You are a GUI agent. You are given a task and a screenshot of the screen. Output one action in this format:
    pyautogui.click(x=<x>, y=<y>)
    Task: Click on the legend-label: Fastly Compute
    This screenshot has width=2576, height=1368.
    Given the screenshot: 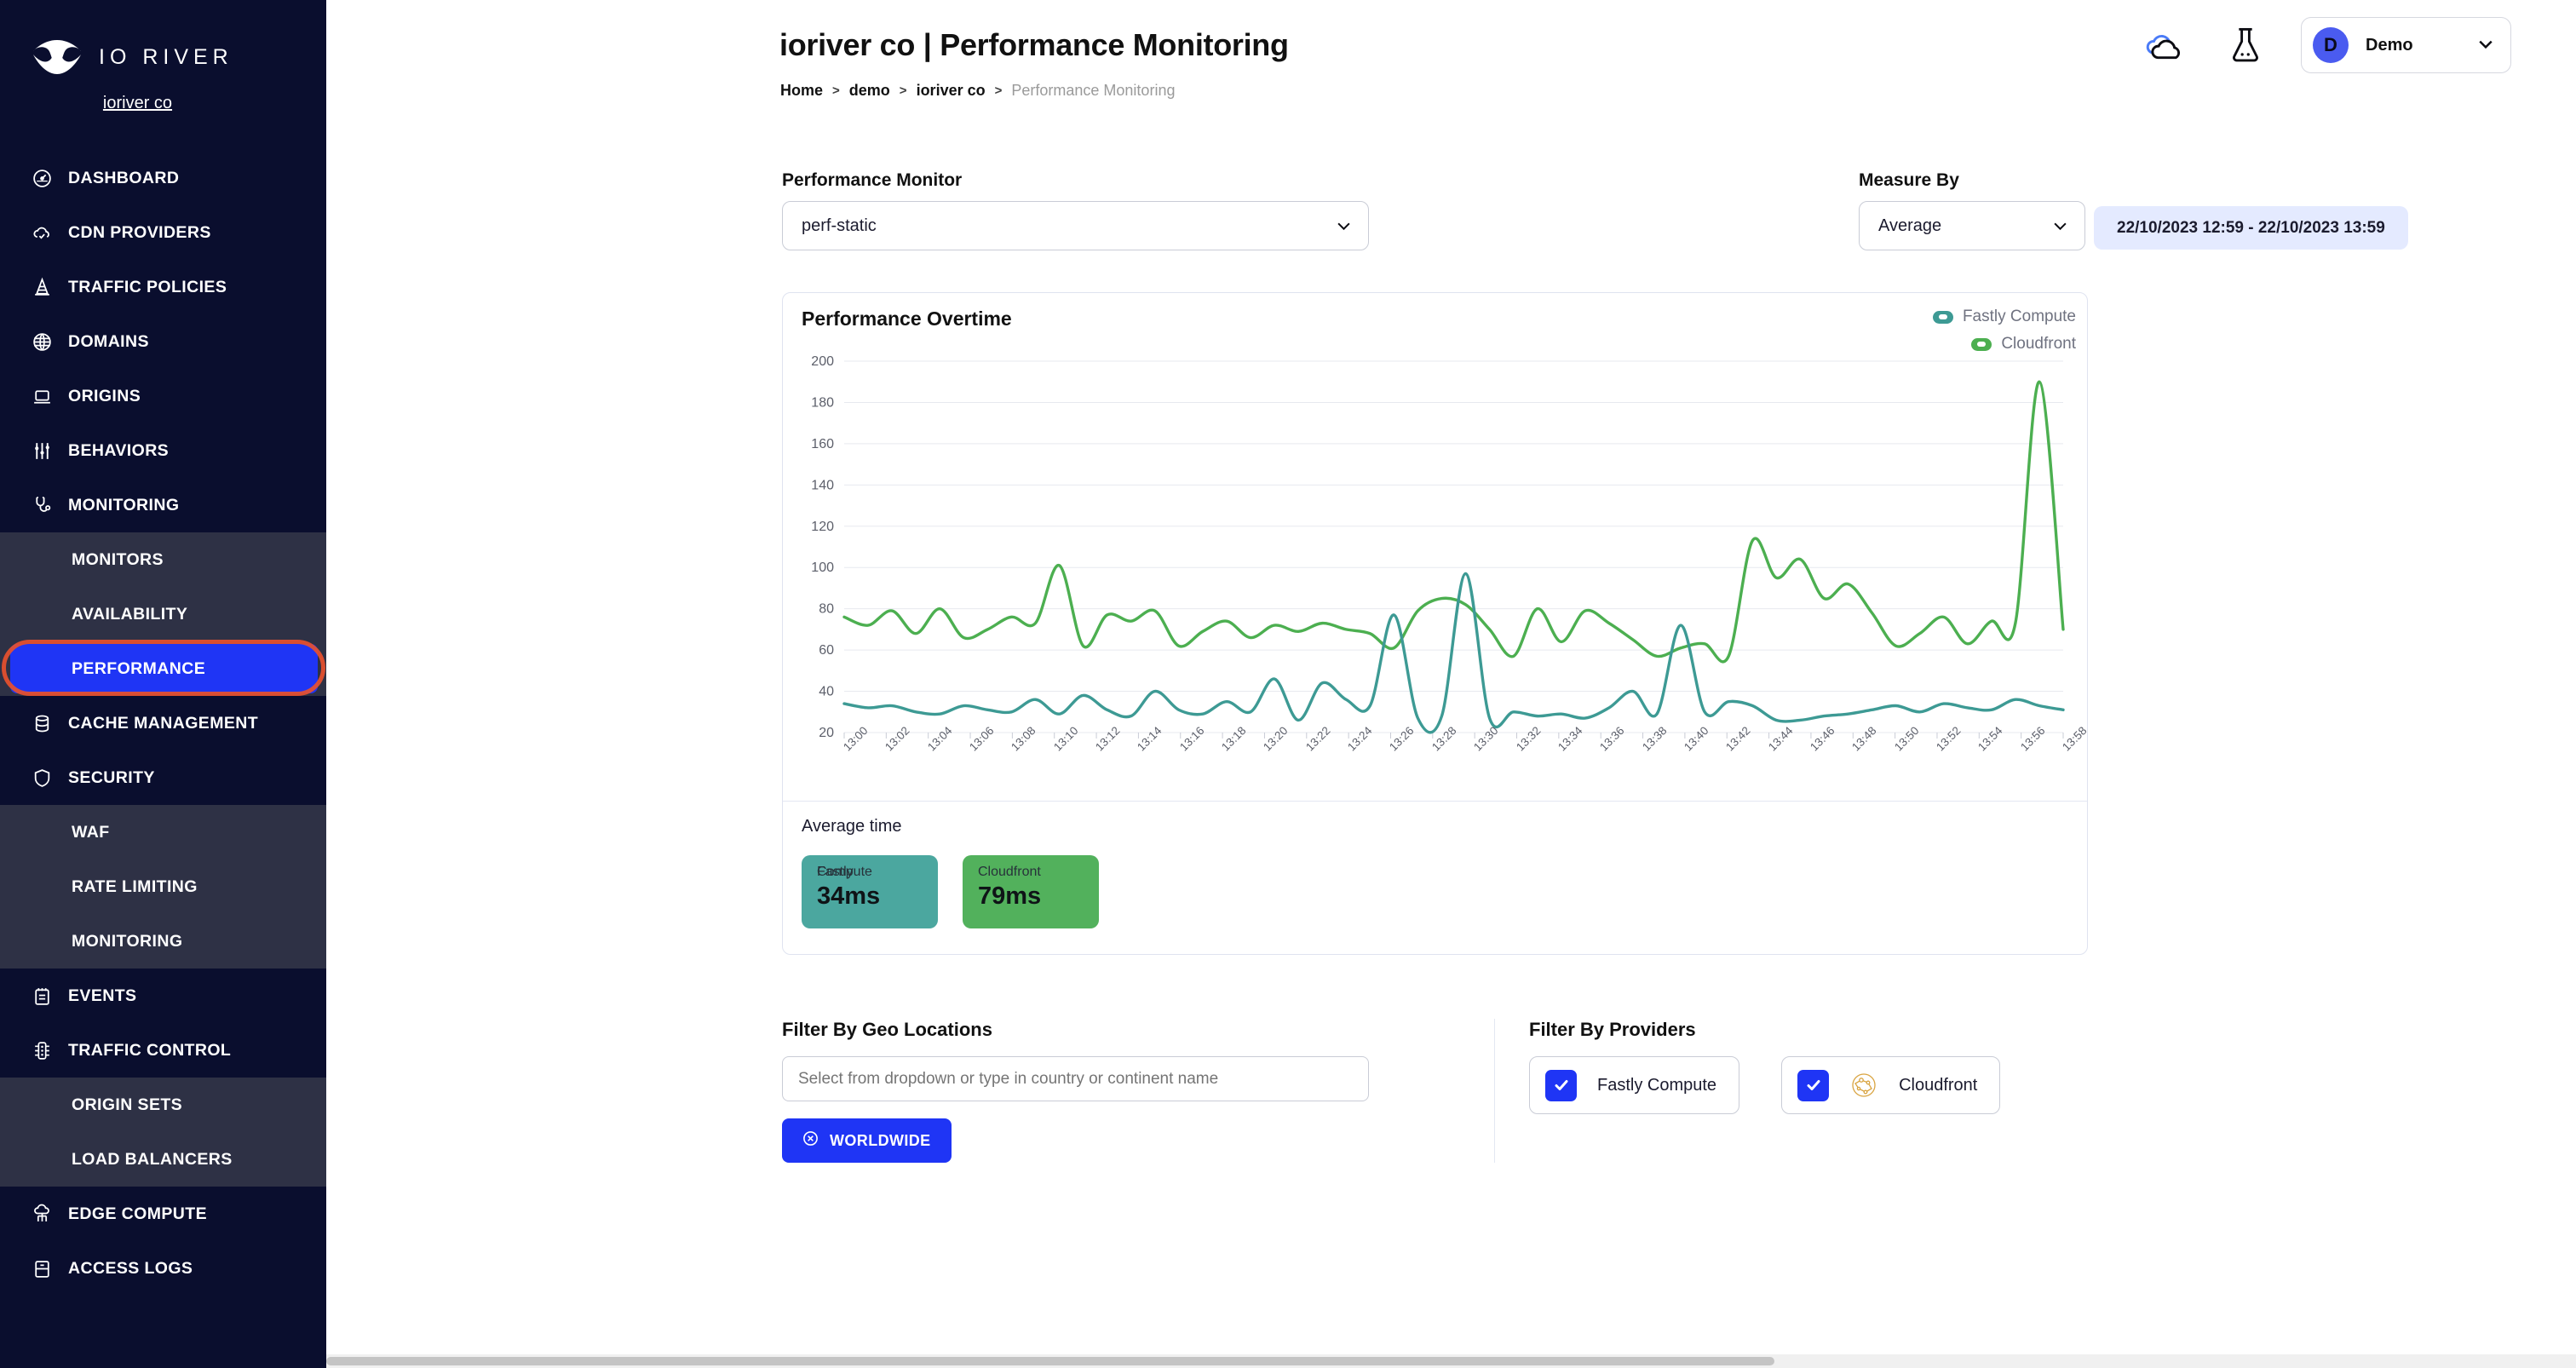 What is the action you would take?
    pyautogui.click(x=2019, y=316)
    